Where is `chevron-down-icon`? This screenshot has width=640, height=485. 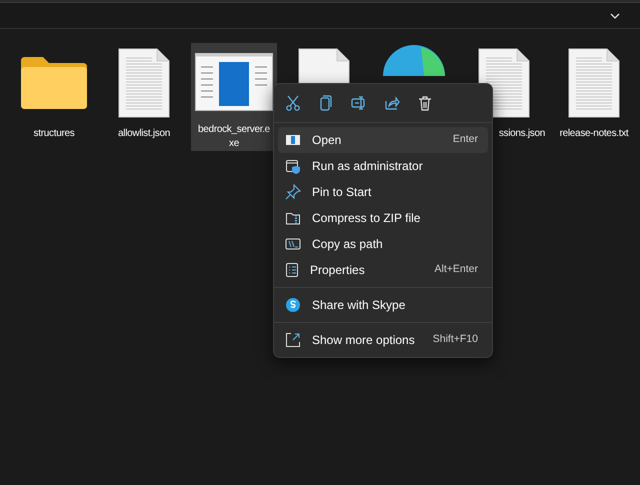 chevron-down-icon is located at coordinates (615, 15).